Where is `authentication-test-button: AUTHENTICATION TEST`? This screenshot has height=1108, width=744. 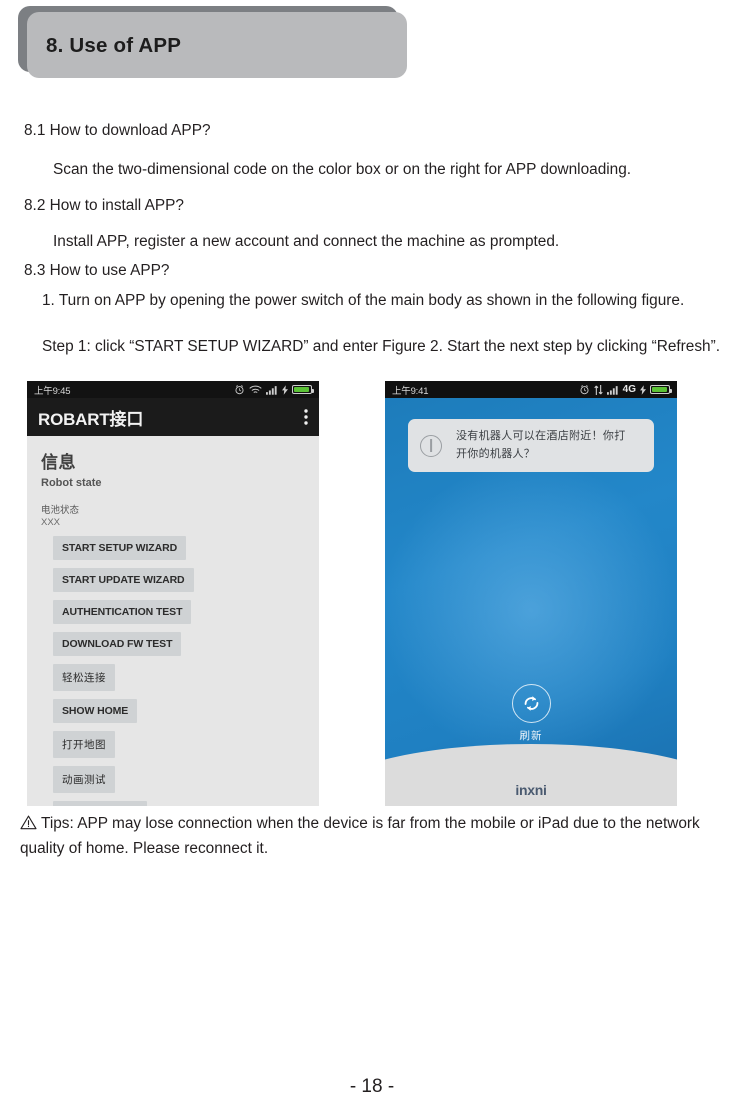
authentication-test-button: AUTHENTICATION TEST is located at coordinates (122, 612).